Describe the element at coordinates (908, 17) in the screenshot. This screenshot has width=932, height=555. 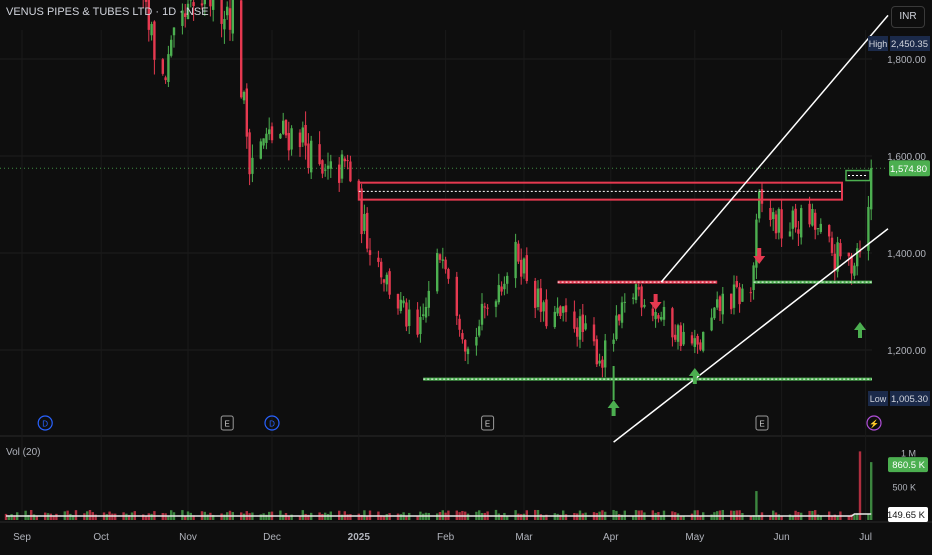
I see `currency-button: INR` at that location.